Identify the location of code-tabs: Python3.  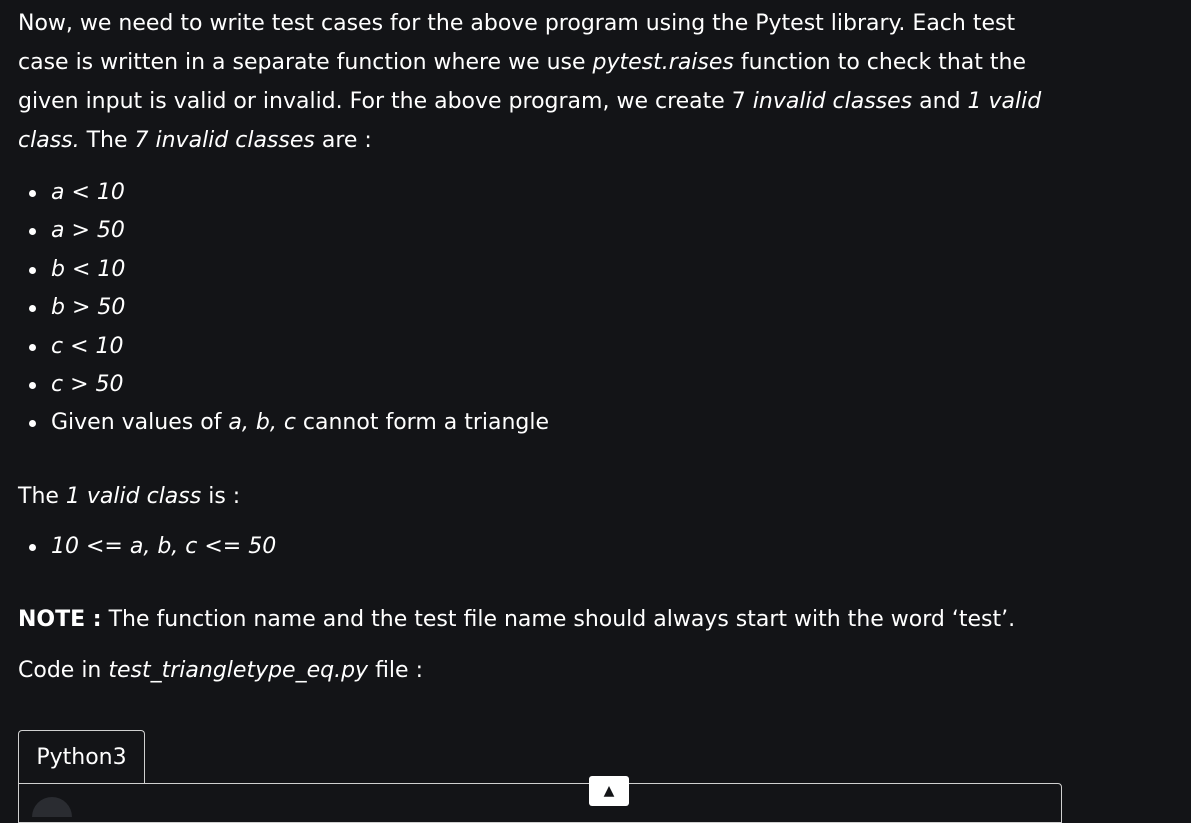
(81, 756).